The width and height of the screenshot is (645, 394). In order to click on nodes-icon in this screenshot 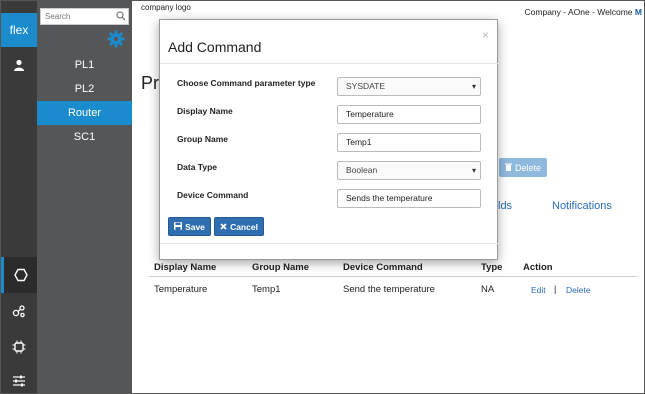, I will do `click(19, 311)`.